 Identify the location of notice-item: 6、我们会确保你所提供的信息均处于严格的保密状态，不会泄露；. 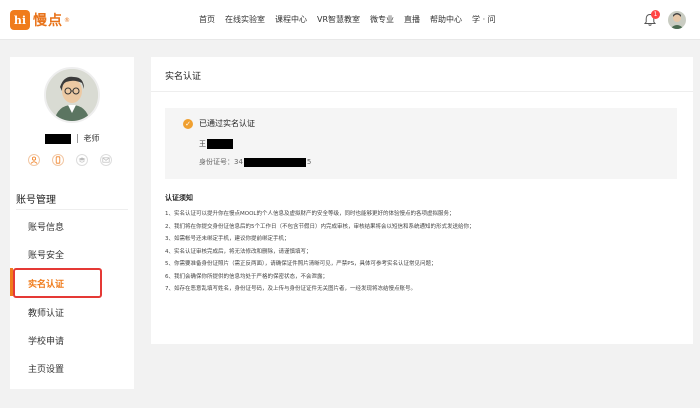
(247, 276).